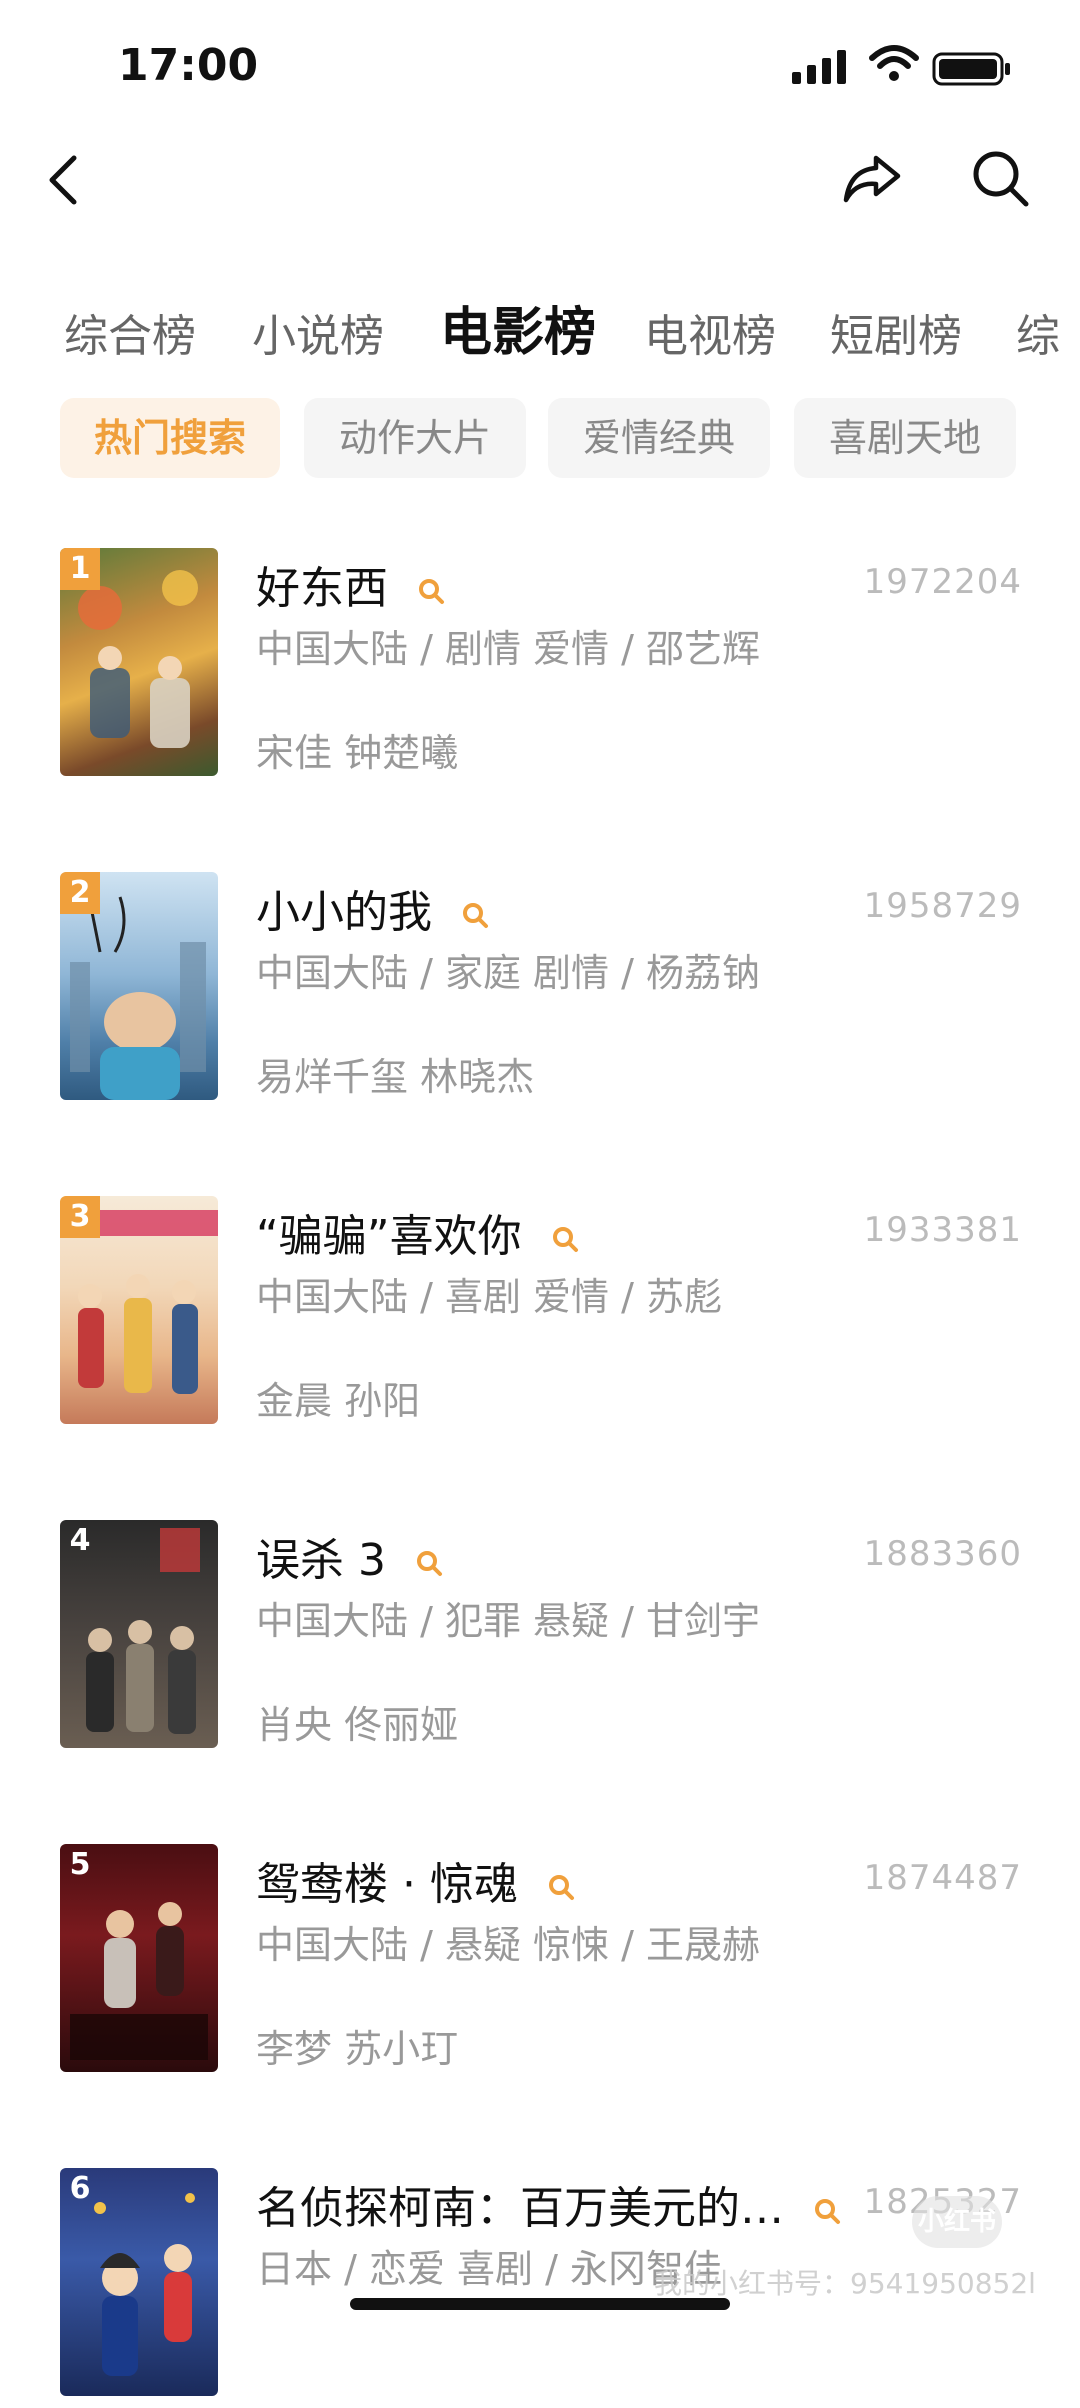 This screenshot has width=1080, height=2408. What do you see at coordinates (971, 69) in the screenshot?
I see `battery-icon` at bounding box center [971, 69].